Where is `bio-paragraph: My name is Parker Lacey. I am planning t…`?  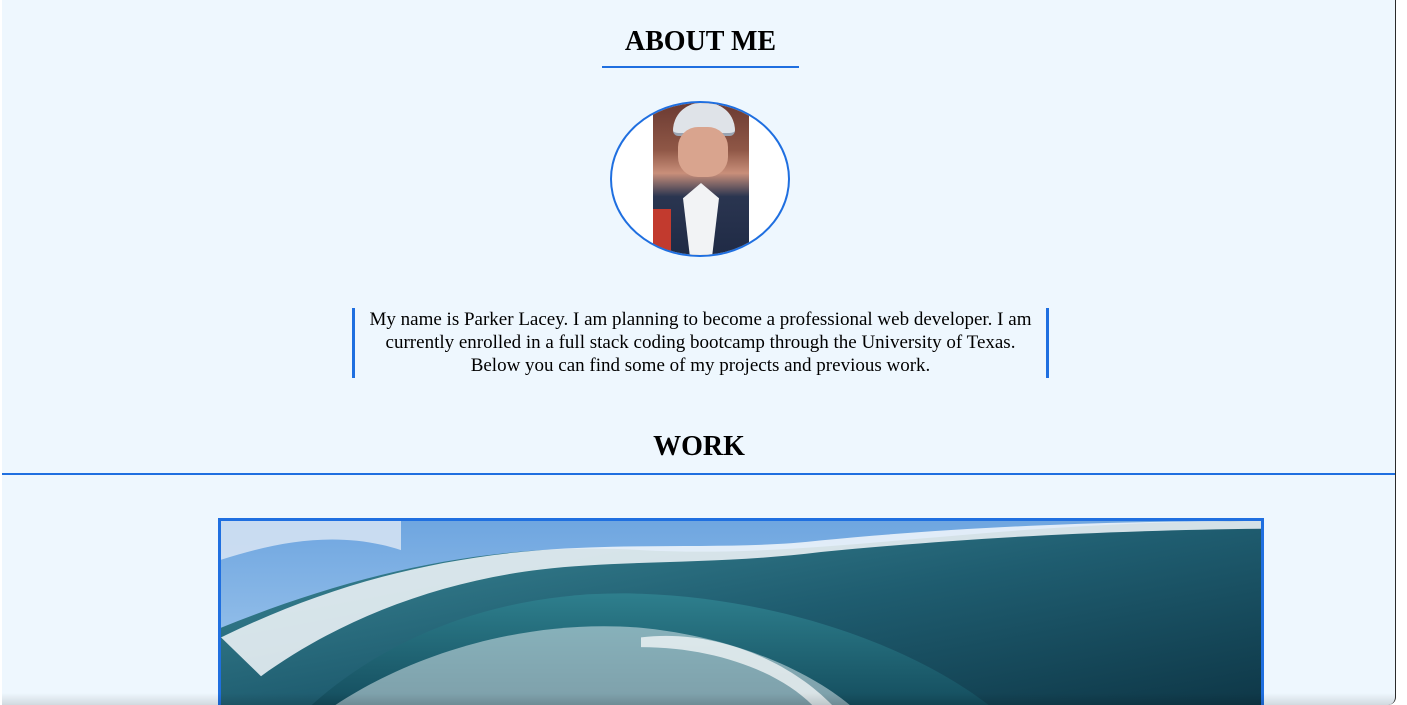 bio-paragraph: My name is Parker Lacey. I am planning t… is located at coordinates (700, 343).